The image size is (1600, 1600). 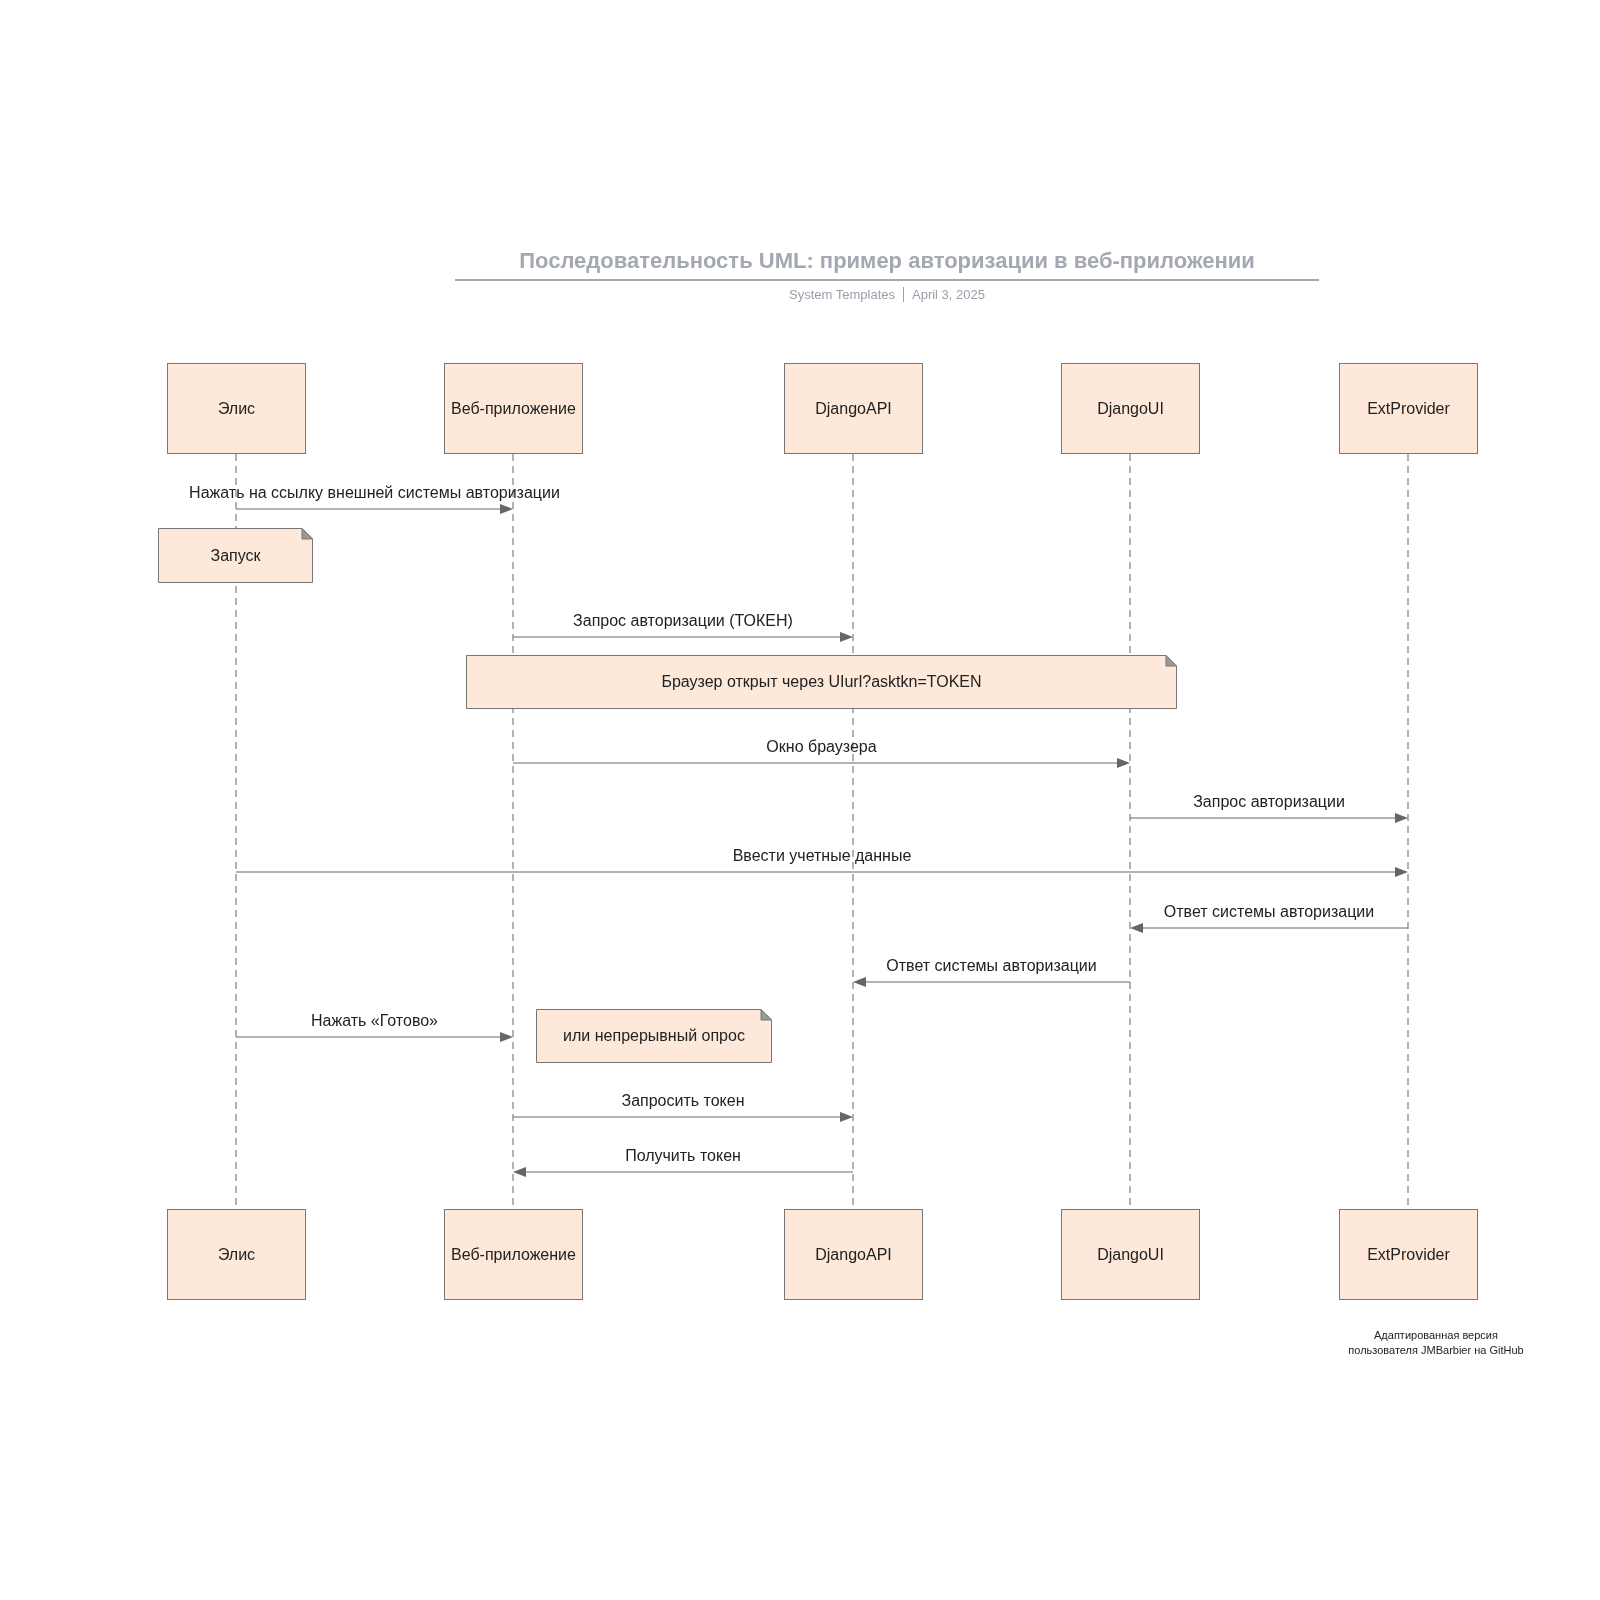 What do you see at coordinates (821, 747) in the screenshot?
I see `message-label: Окно браузера` at bounding box center [821, 747].